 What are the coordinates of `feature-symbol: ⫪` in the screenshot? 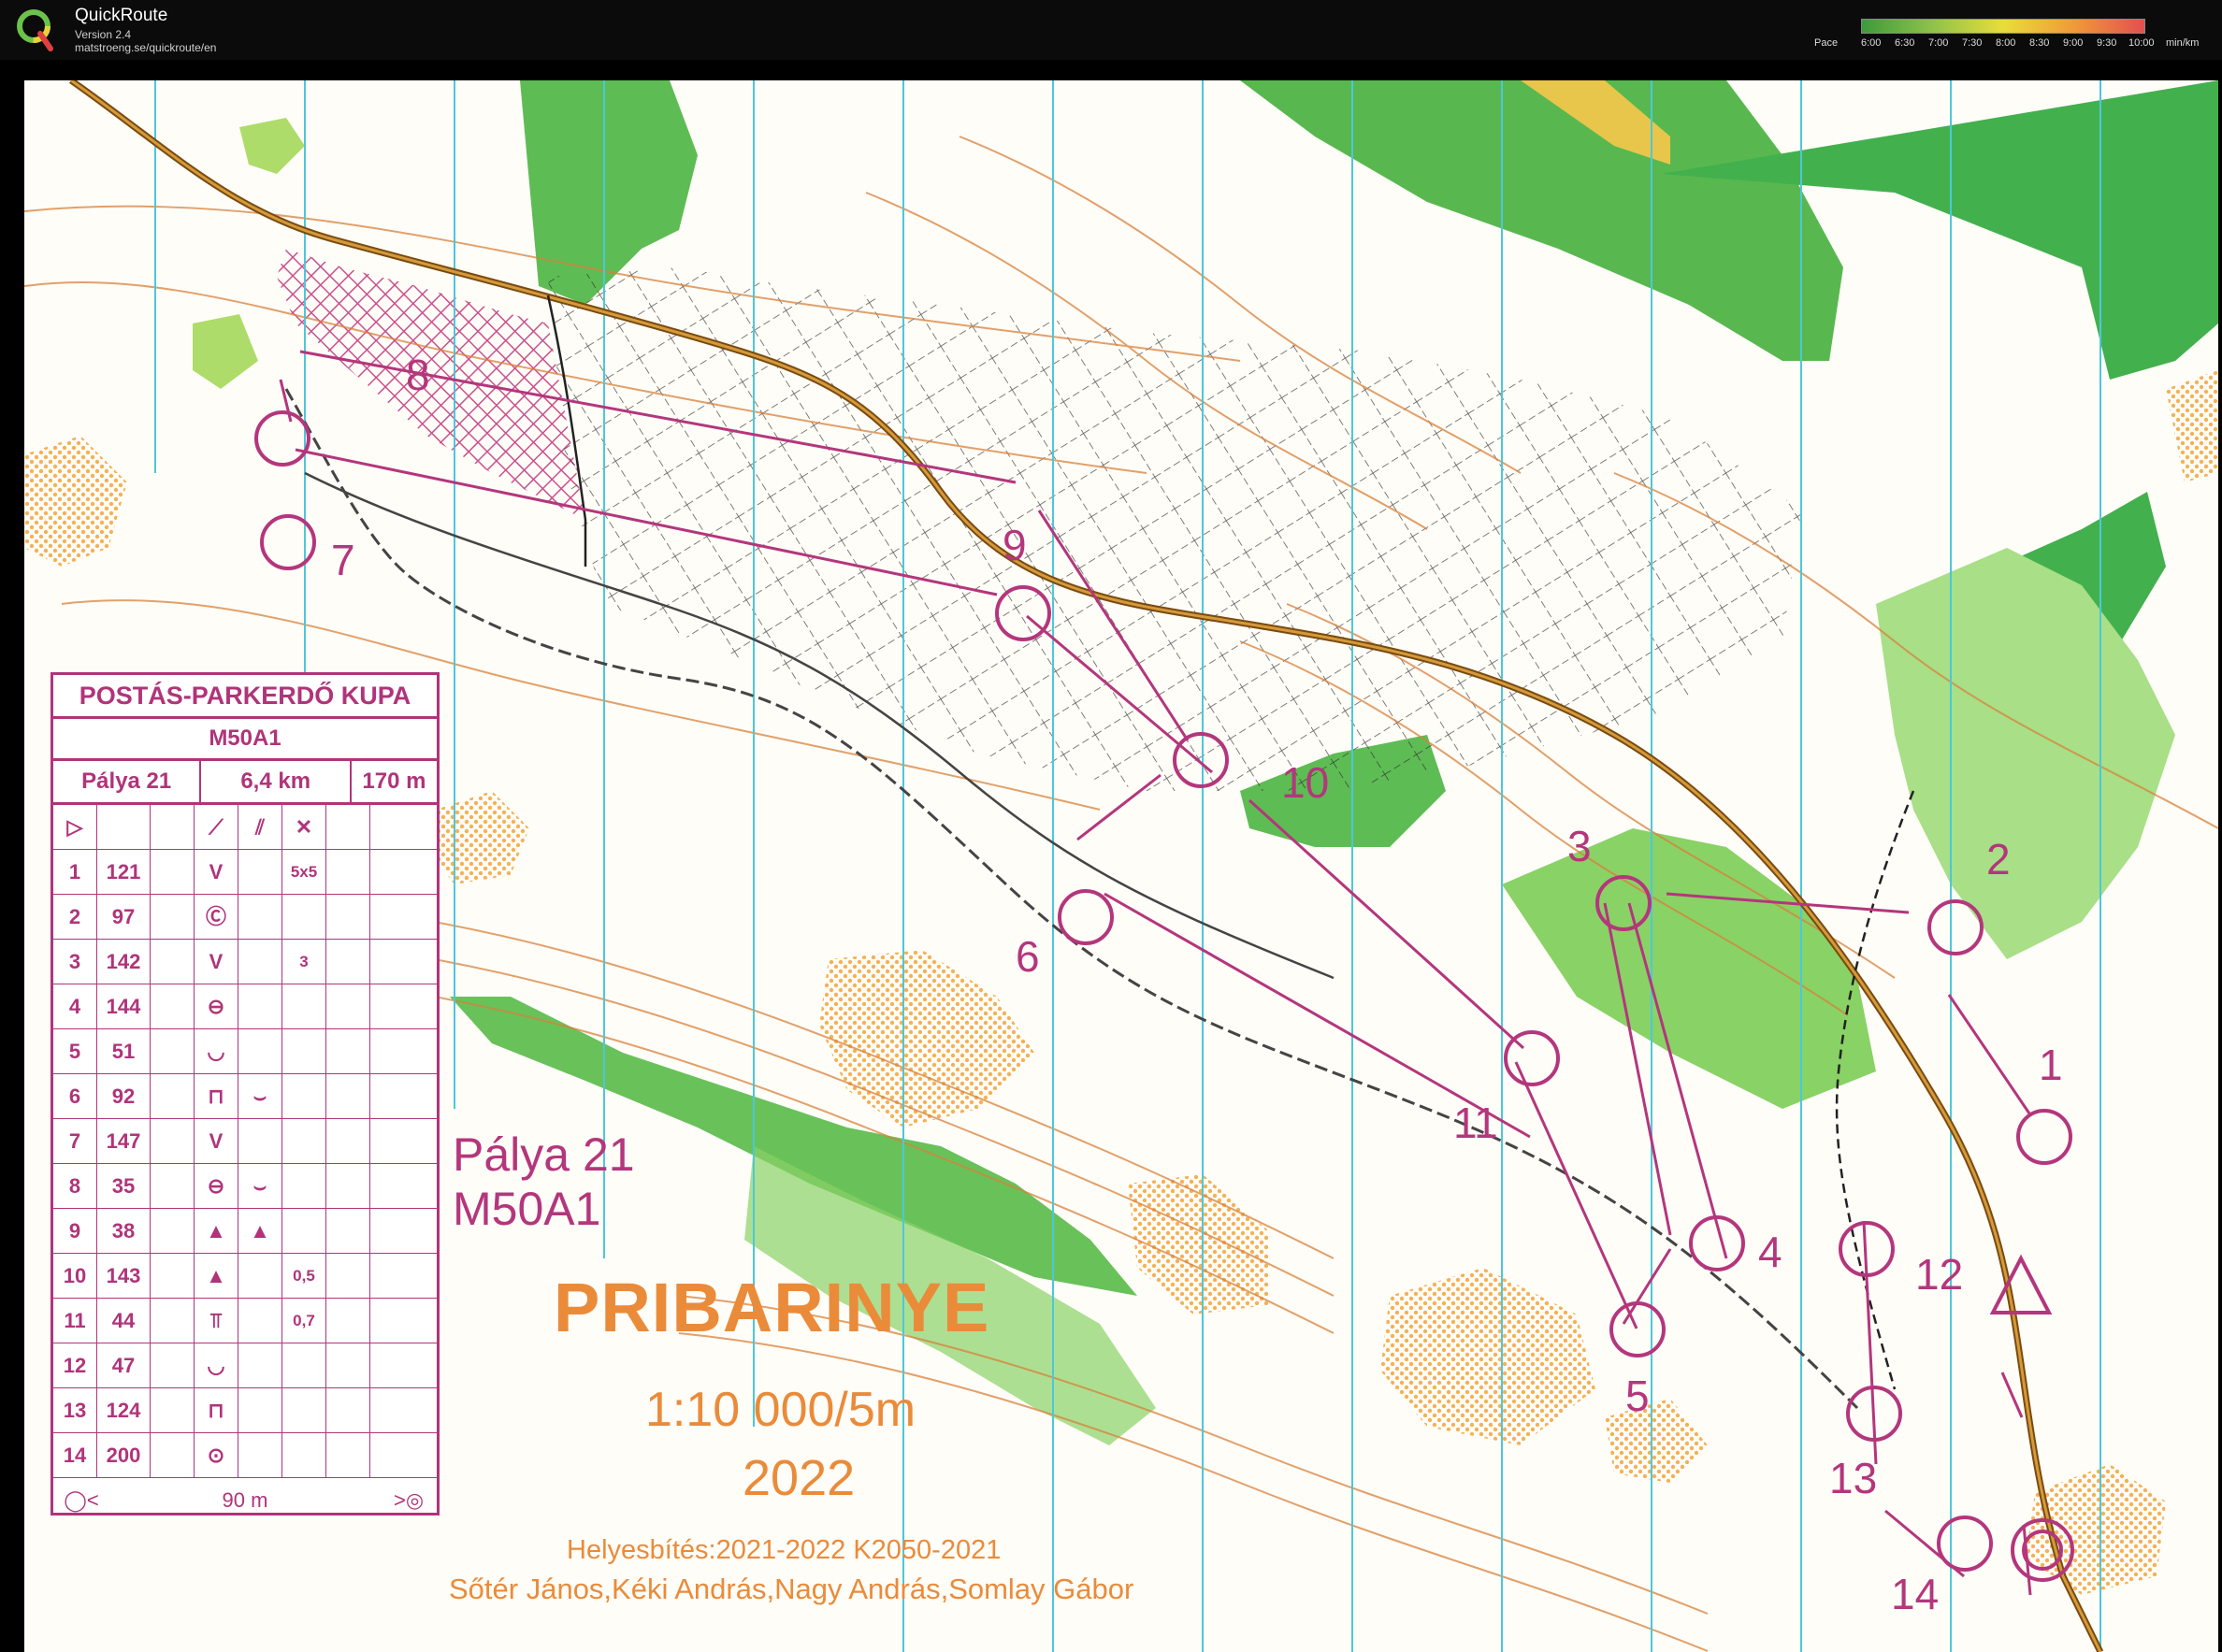 It's located at (217, 1321).